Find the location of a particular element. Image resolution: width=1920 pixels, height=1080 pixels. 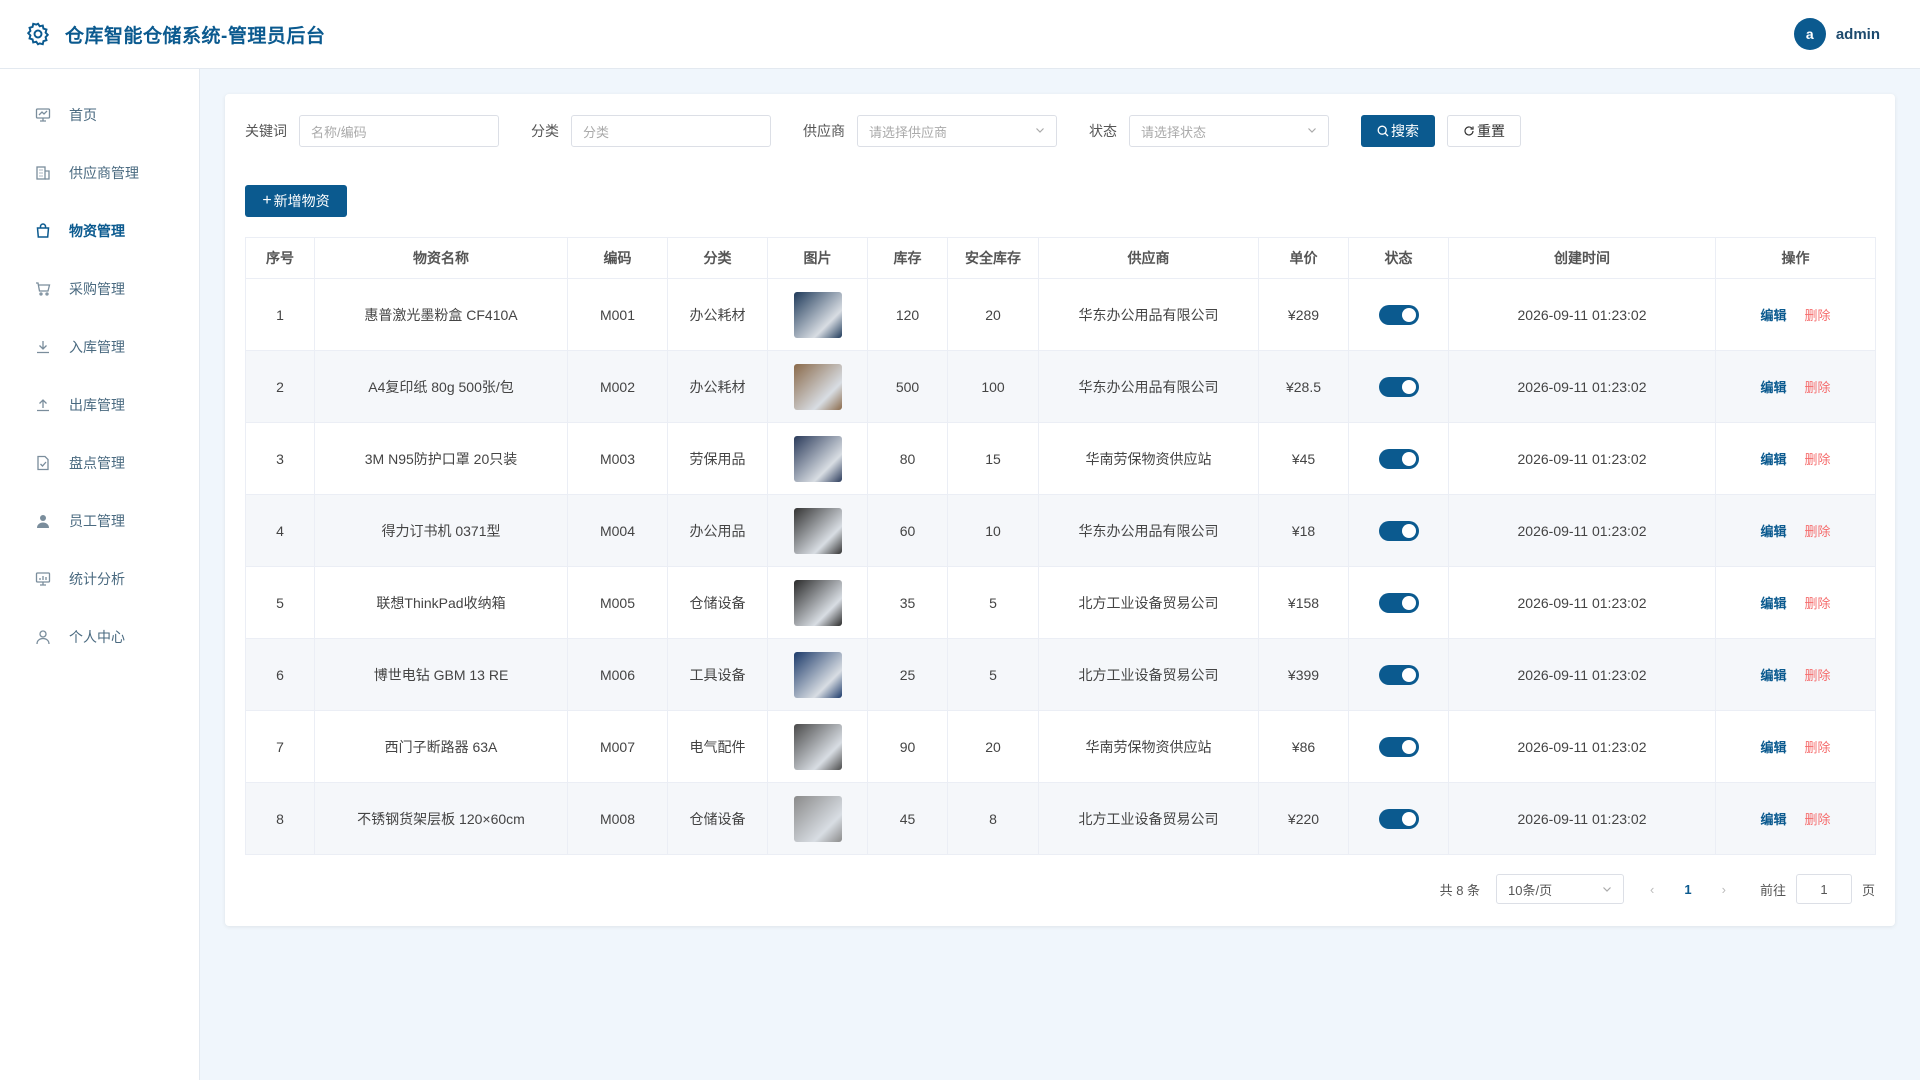

cell-category: 办公耗材 is located at coordinates (717, 314).